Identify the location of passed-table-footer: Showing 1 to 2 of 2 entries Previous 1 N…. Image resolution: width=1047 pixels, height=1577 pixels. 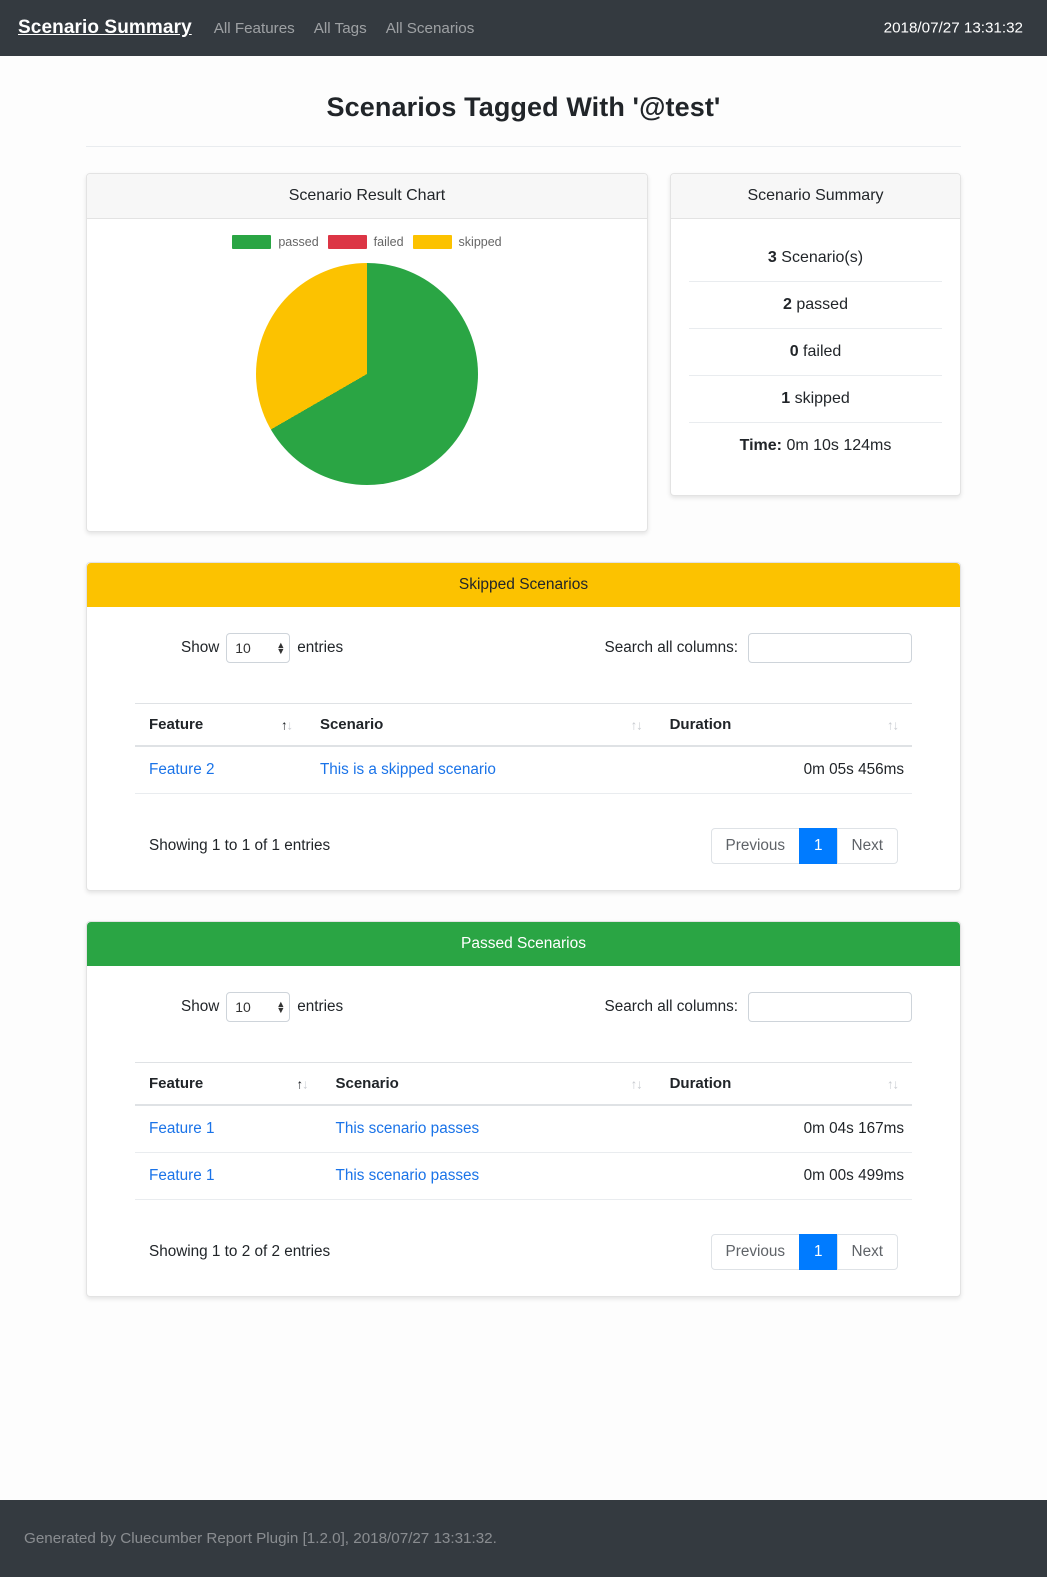
(523, 1256).